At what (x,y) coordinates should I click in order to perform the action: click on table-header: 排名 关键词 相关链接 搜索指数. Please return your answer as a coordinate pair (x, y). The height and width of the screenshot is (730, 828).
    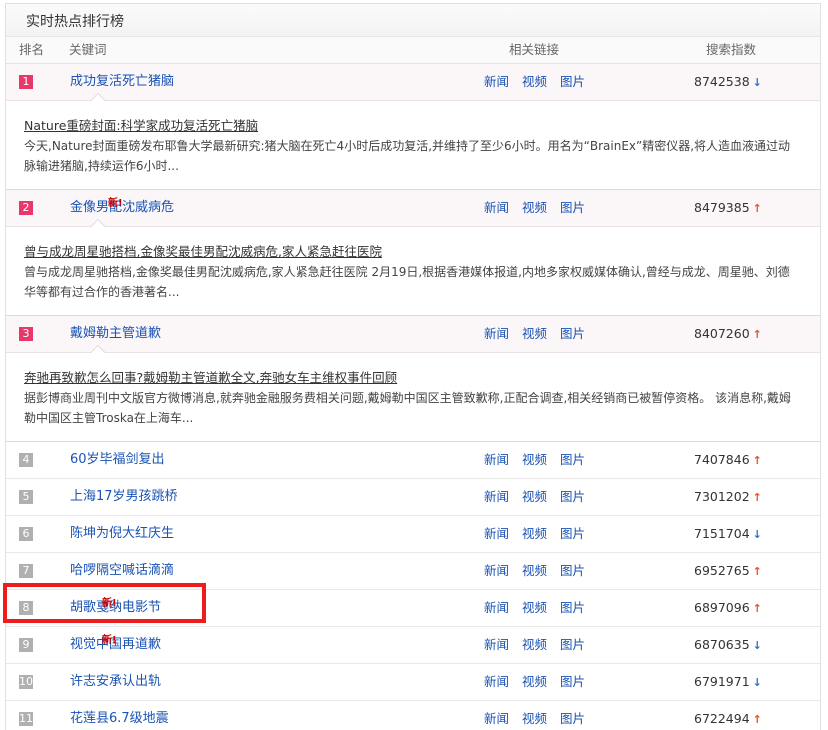
    Looking at the image, I should click on (413, 50).